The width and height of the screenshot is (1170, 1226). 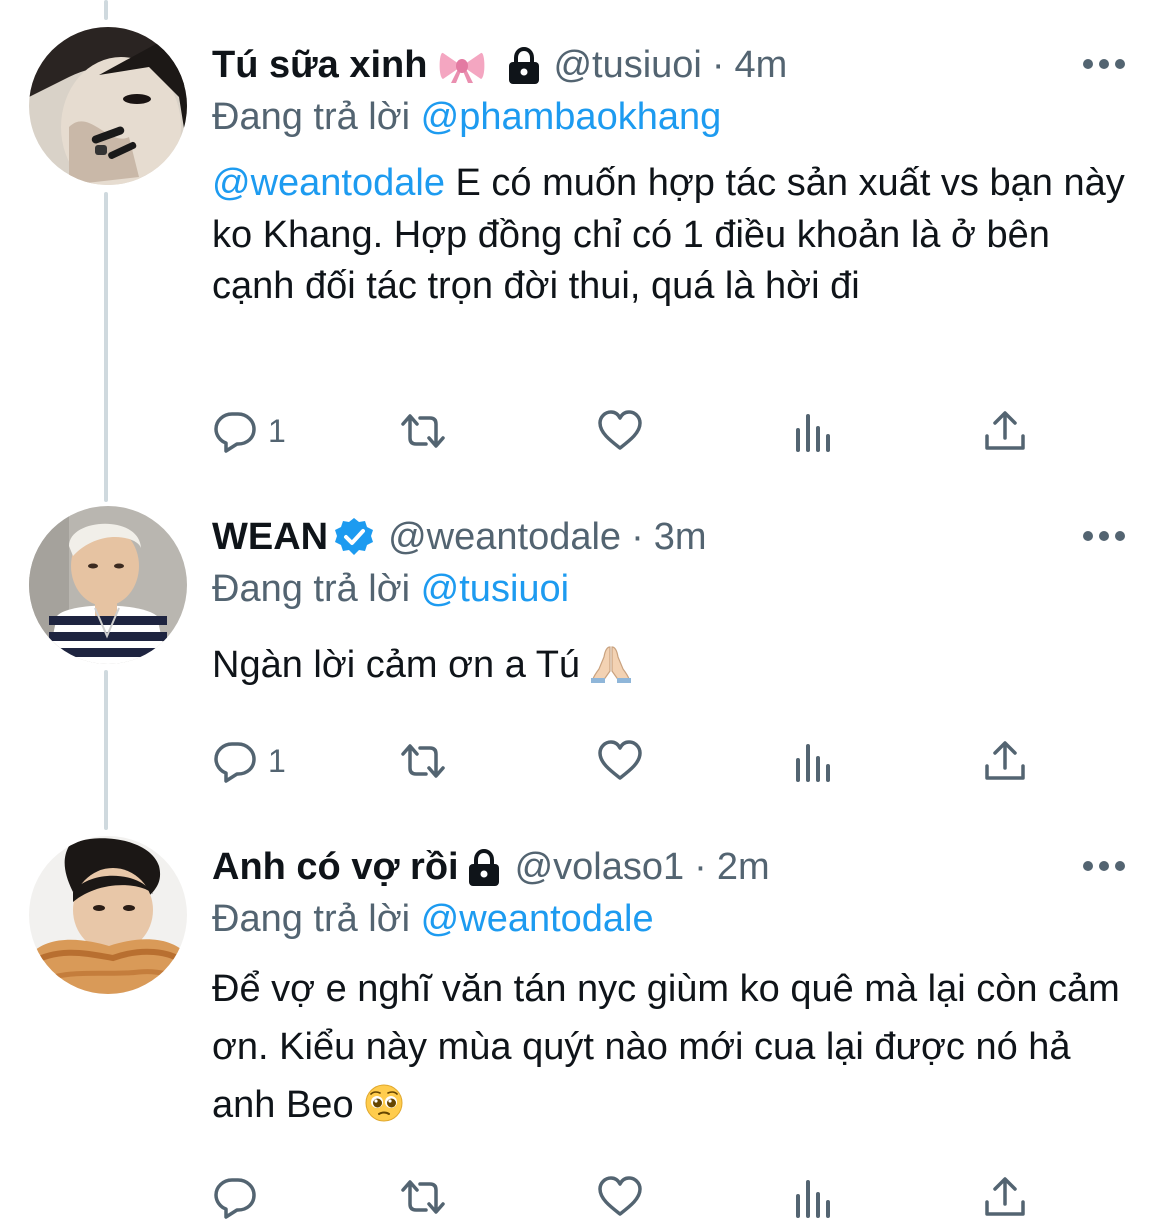 I want to click on tweet-actions, so click(x=627, y=1197).